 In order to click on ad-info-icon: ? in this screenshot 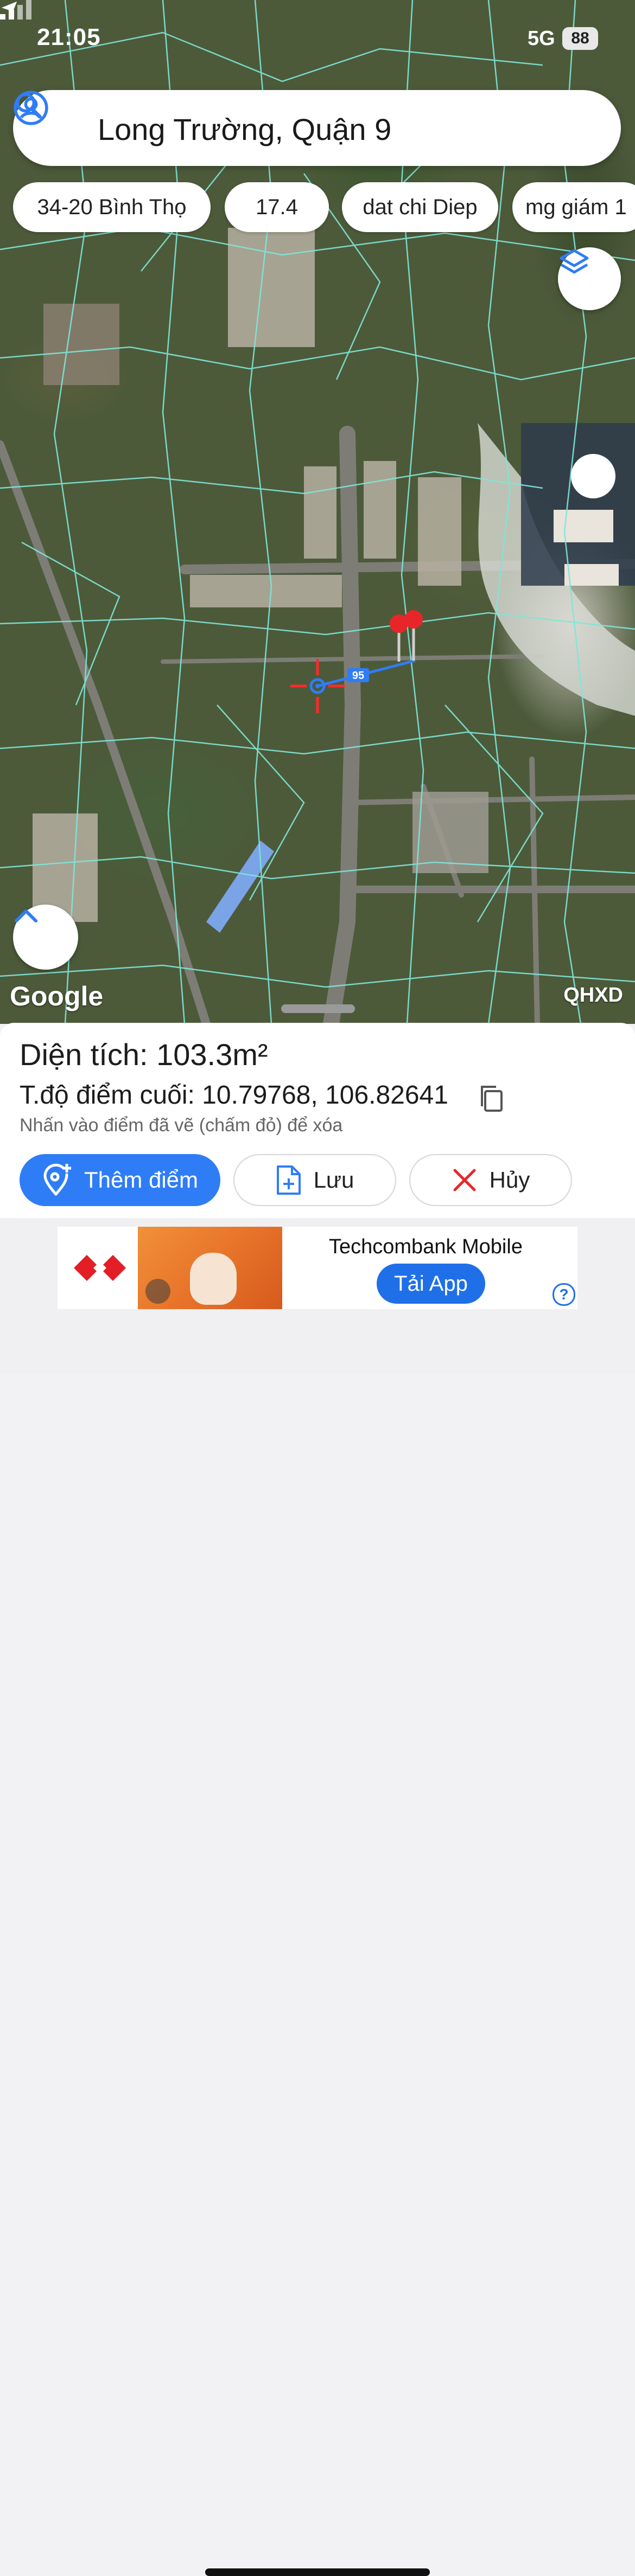, I will do `click(564, 1294)`.